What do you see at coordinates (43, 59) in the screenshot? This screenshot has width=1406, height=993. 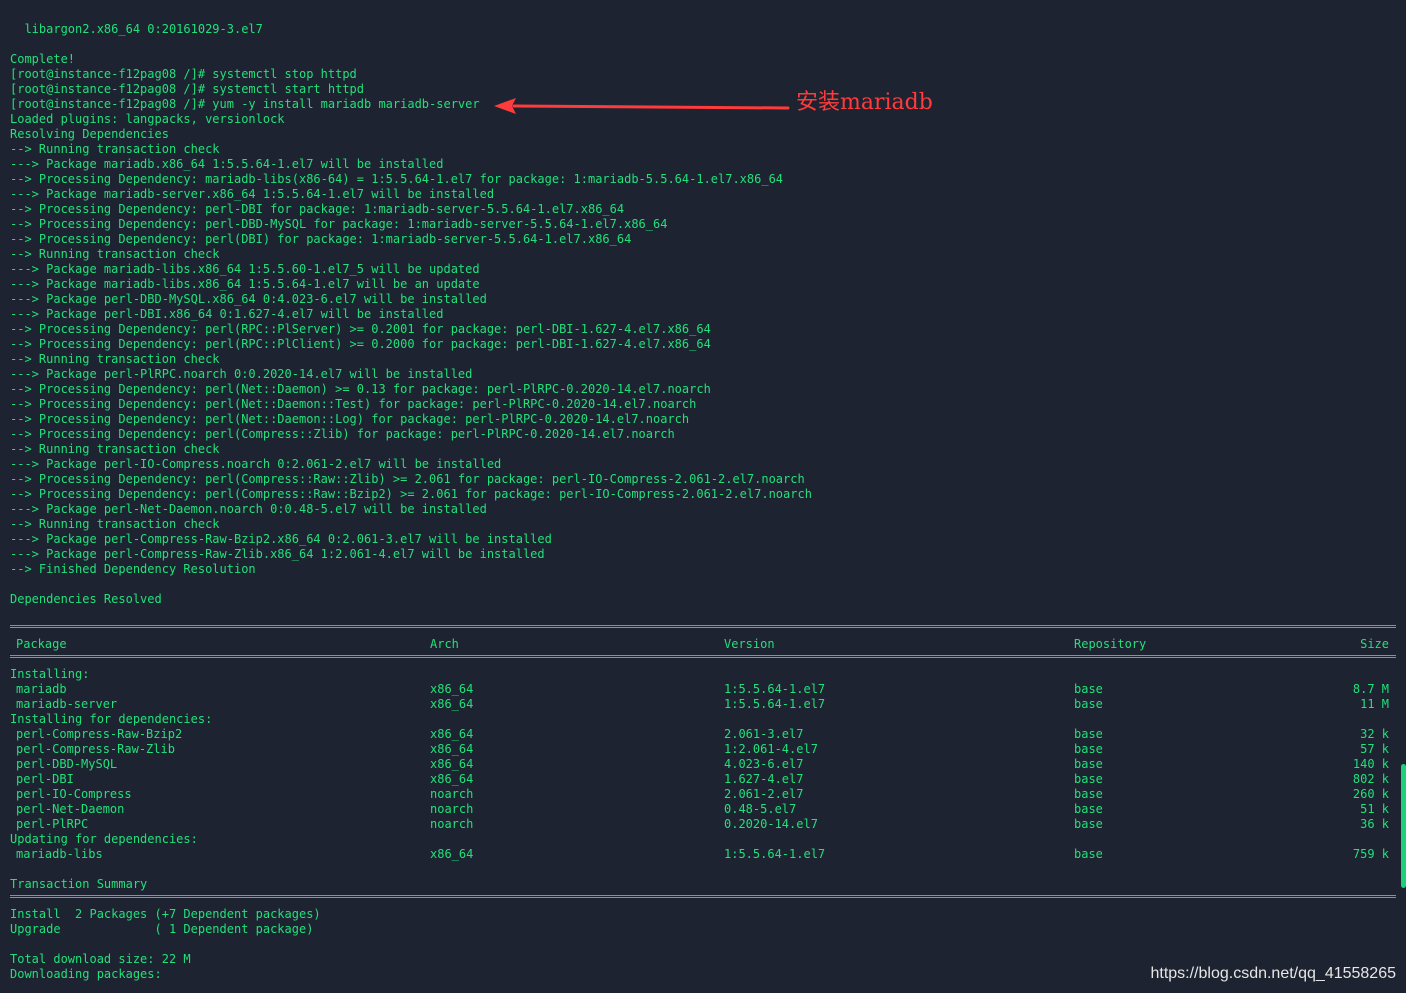 I see `terminal-line: Complete!` at bounding box center [43, 59].